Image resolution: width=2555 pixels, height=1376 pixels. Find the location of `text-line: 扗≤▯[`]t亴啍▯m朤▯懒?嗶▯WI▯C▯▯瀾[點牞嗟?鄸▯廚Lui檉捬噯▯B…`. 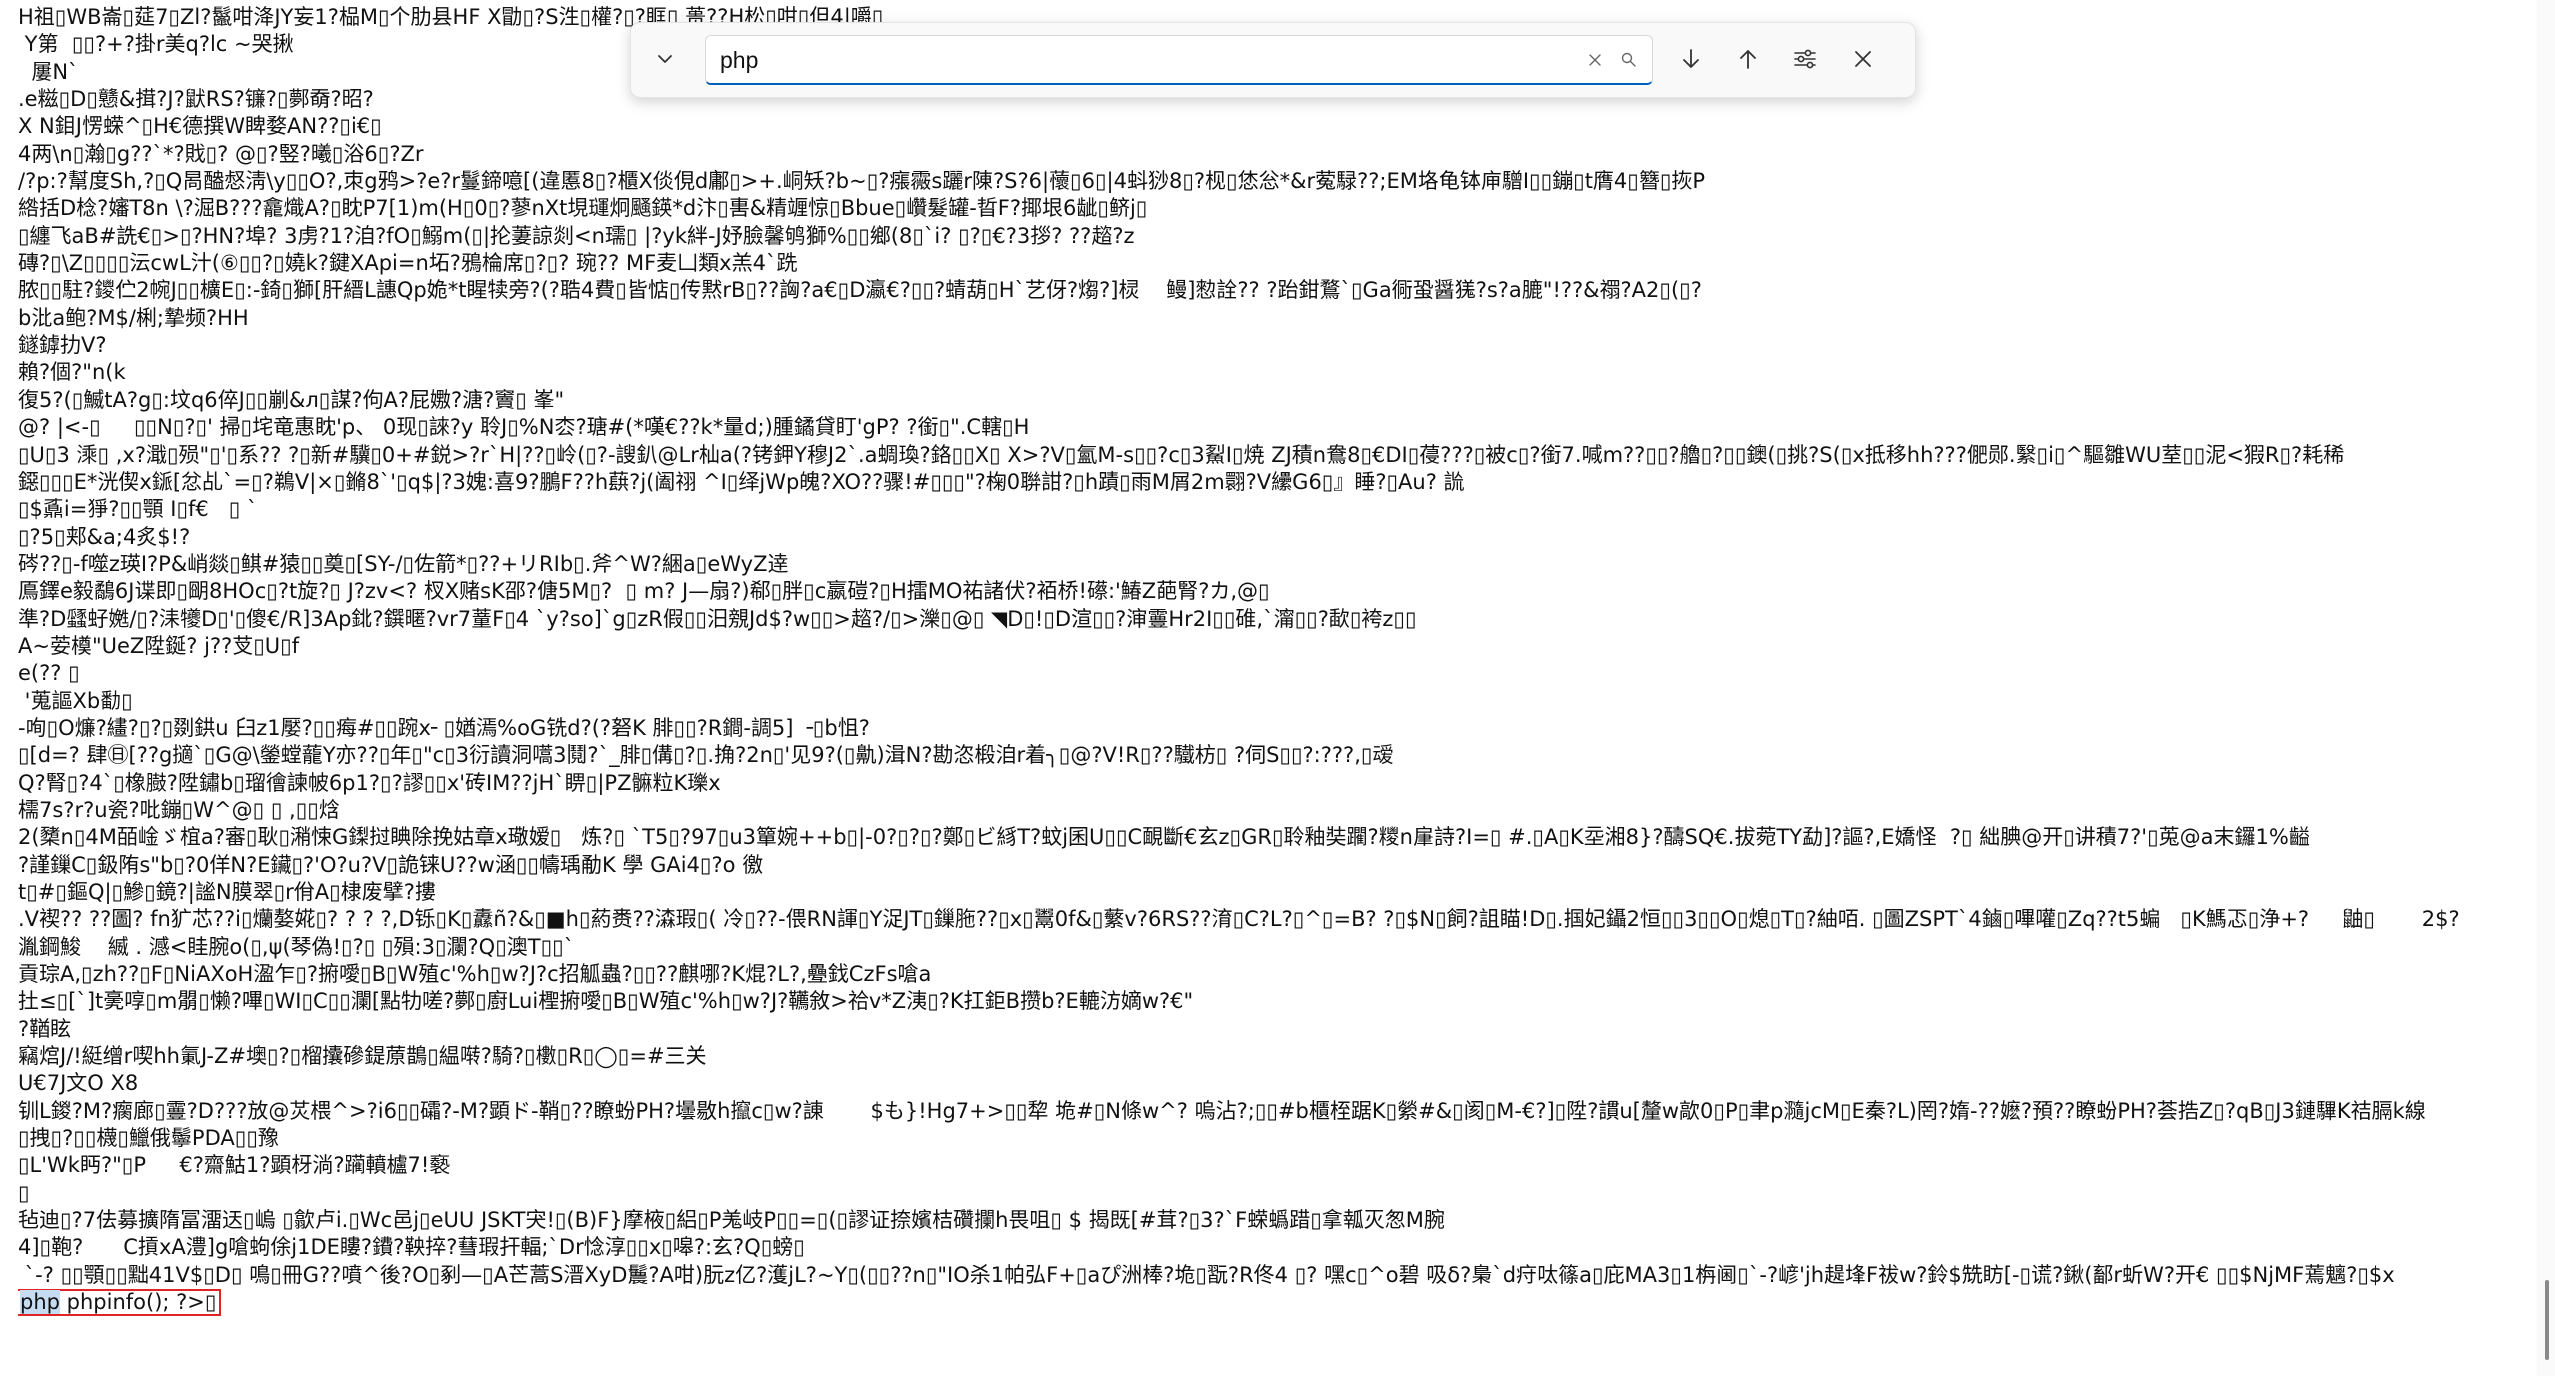

text-line: 扗≤▯[`]t亴啍▯m朤▯懒?嗶▯WI▯C▯▯瀾[點牞嗟?鄸▯廚Lui檉捬噯▯B… is located at coordinates (606, 1001).